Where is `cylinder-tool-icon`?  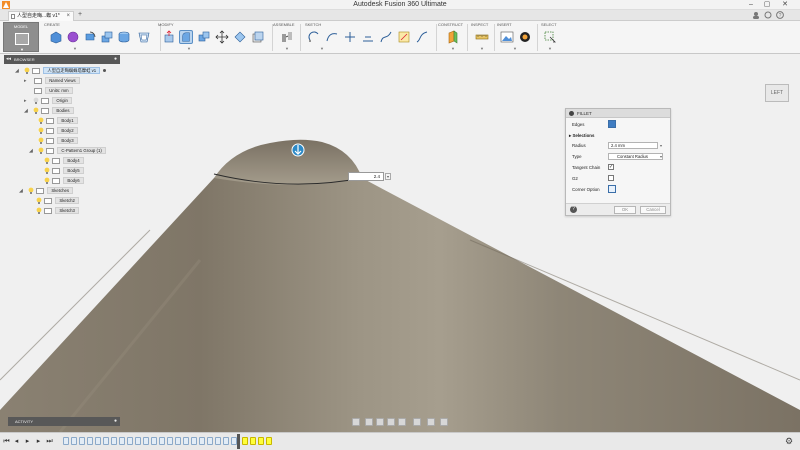
cylinder-tool-icon is located at coordinates (124, 37).